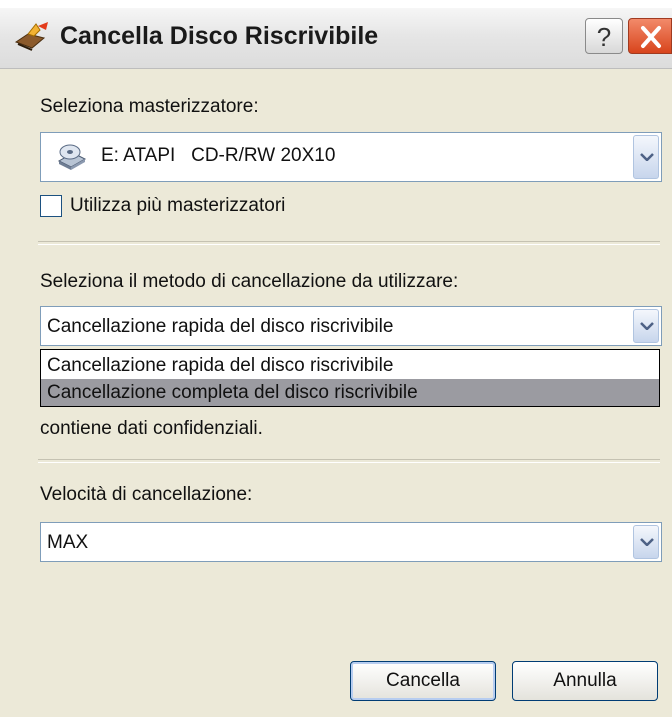  I want to click on speed-dropdown-button, so click(646, 542).